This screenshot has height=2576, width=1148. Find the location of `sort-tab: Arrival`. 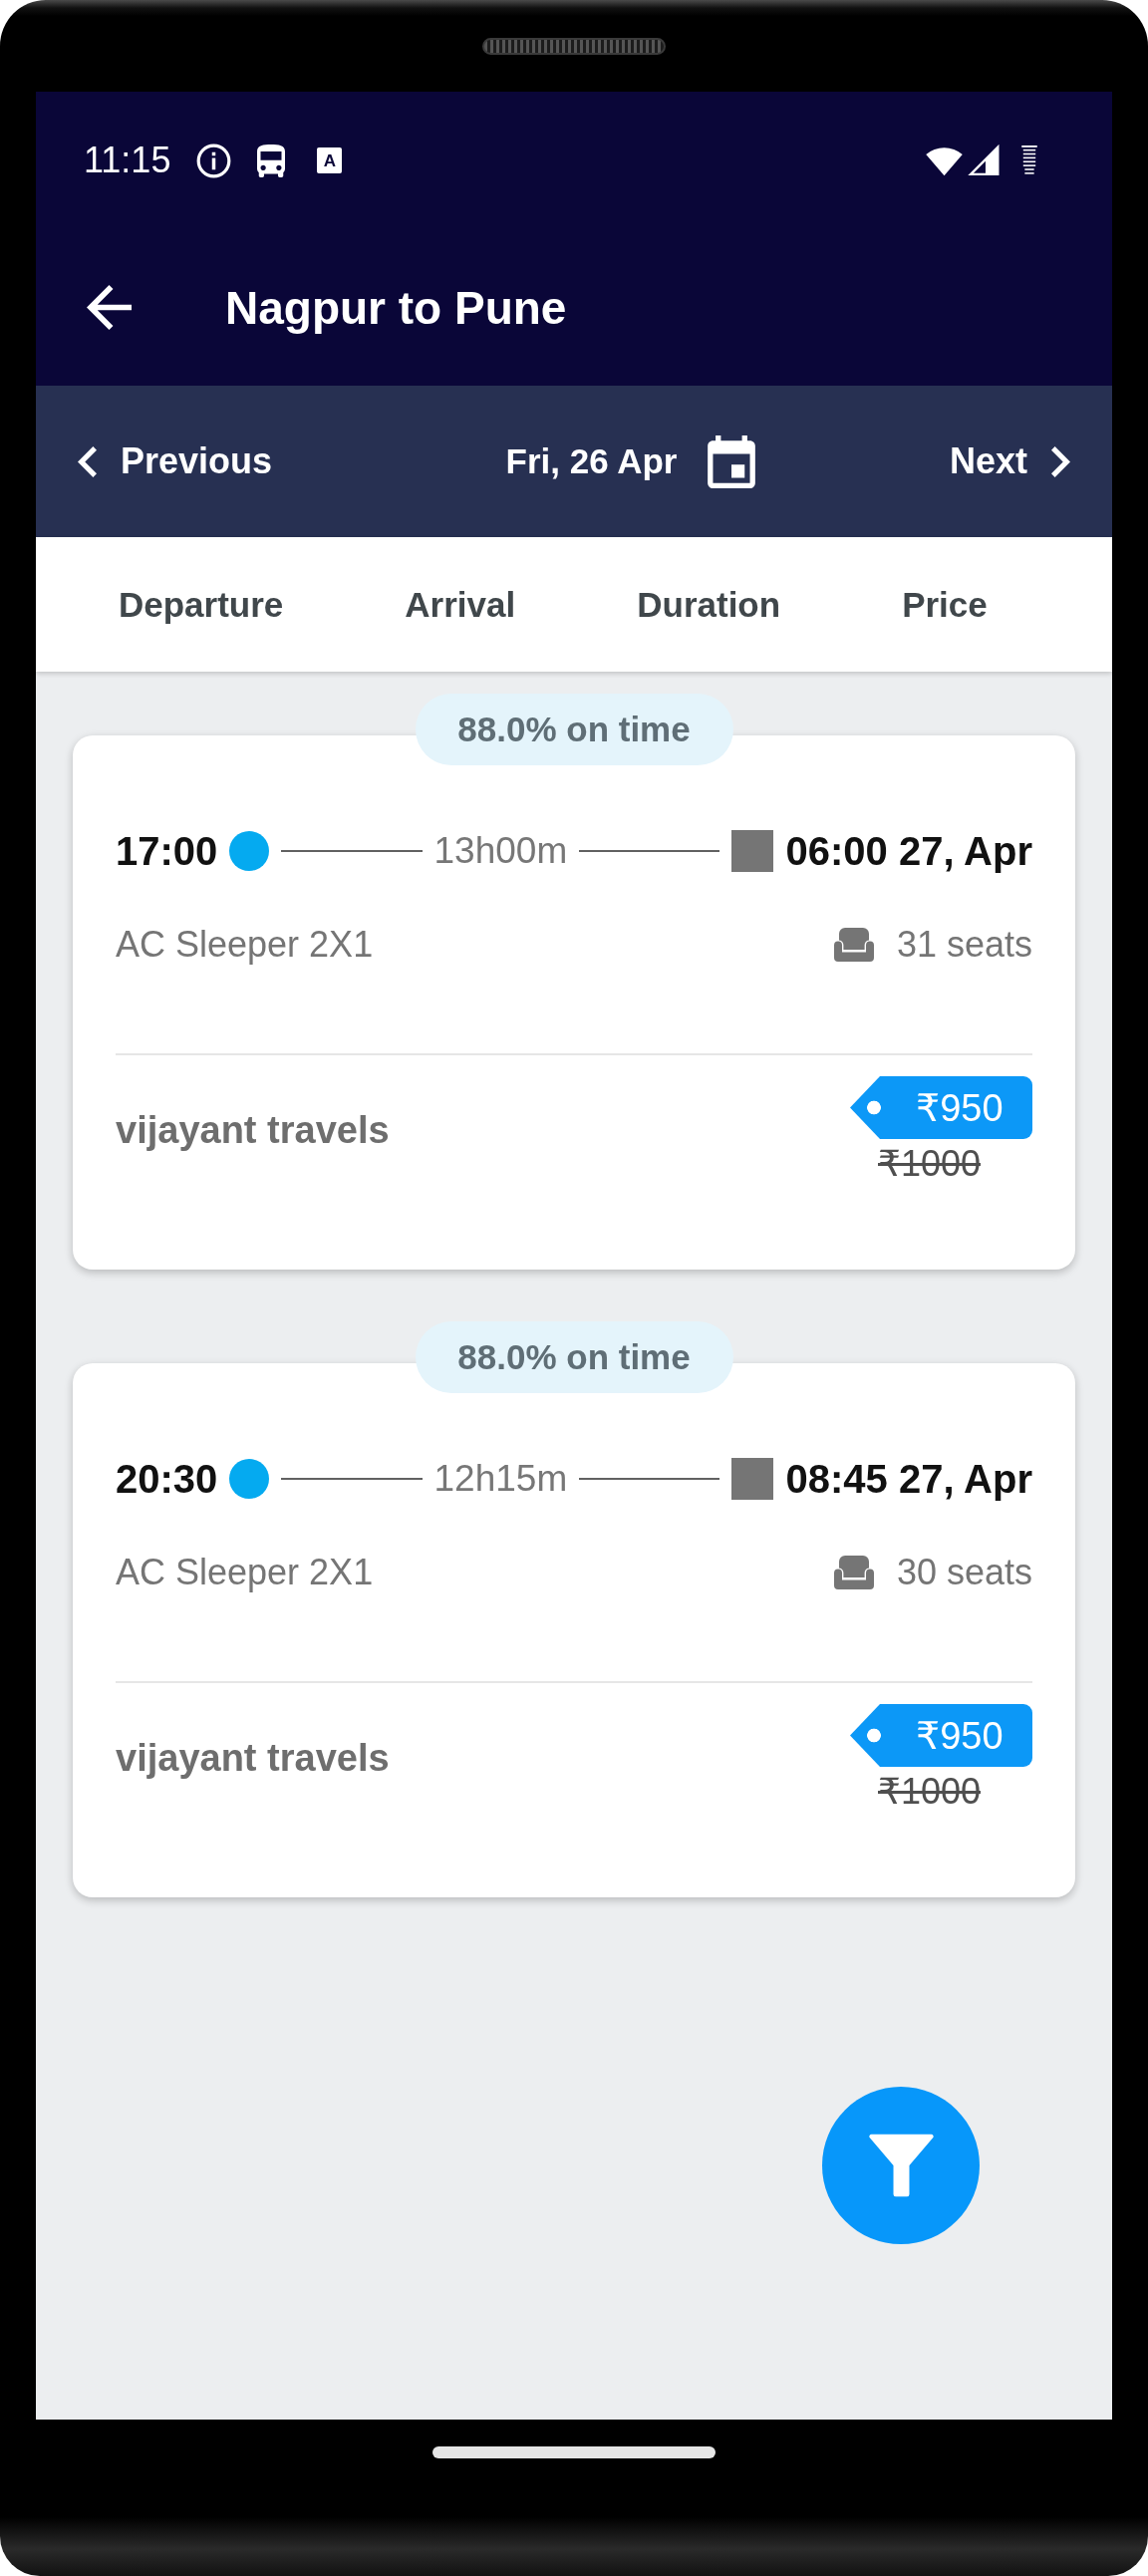

sort-tab: Arrival is located at coordinates (460, 604).